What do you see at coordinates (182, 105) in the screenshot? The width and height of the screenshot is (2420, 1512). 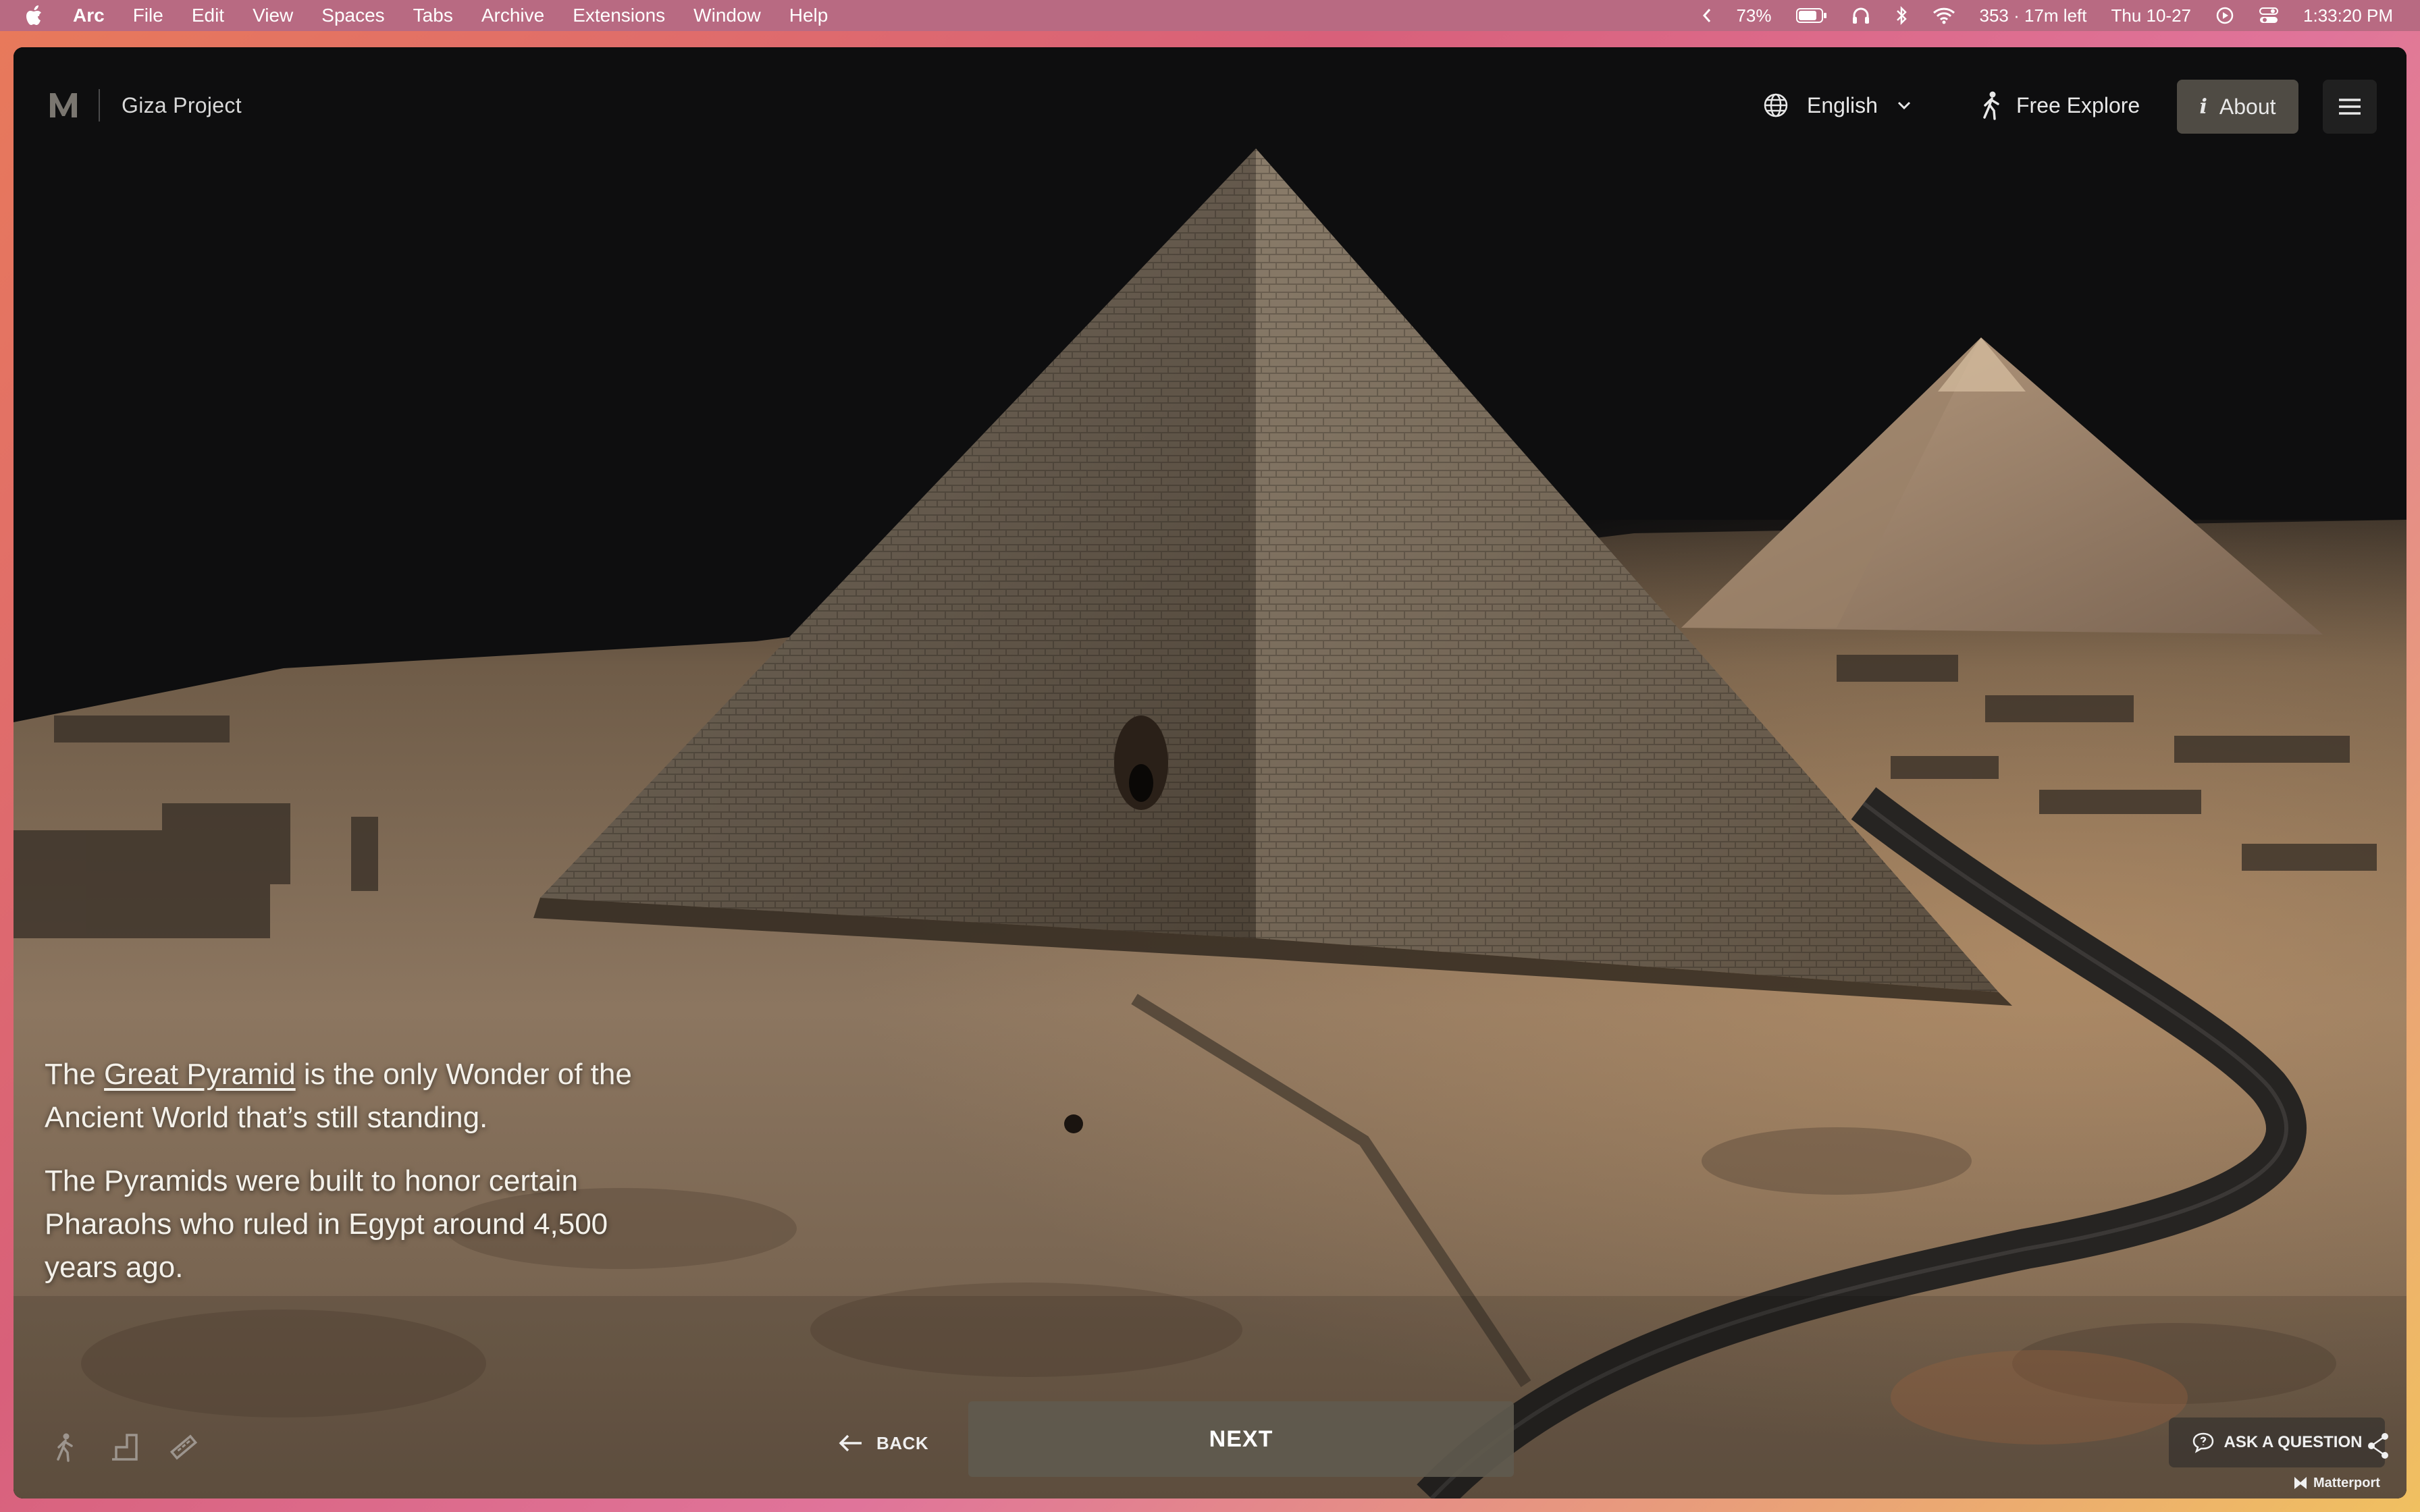 I see `project-title: Giza Project` at bounding box center [182, 105].